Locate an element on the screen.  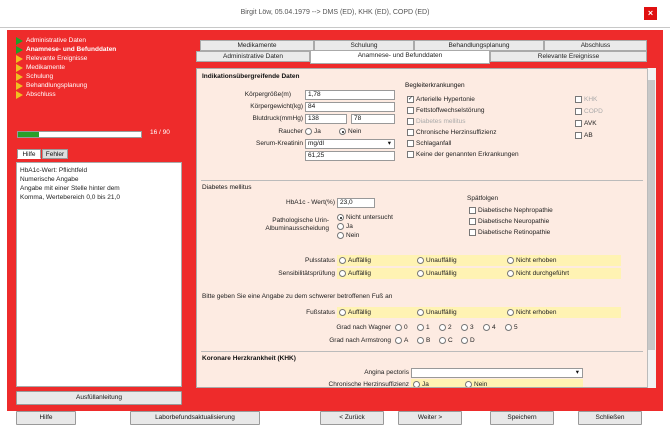
wagner-option: 2 is located at coordinates (445, 327).